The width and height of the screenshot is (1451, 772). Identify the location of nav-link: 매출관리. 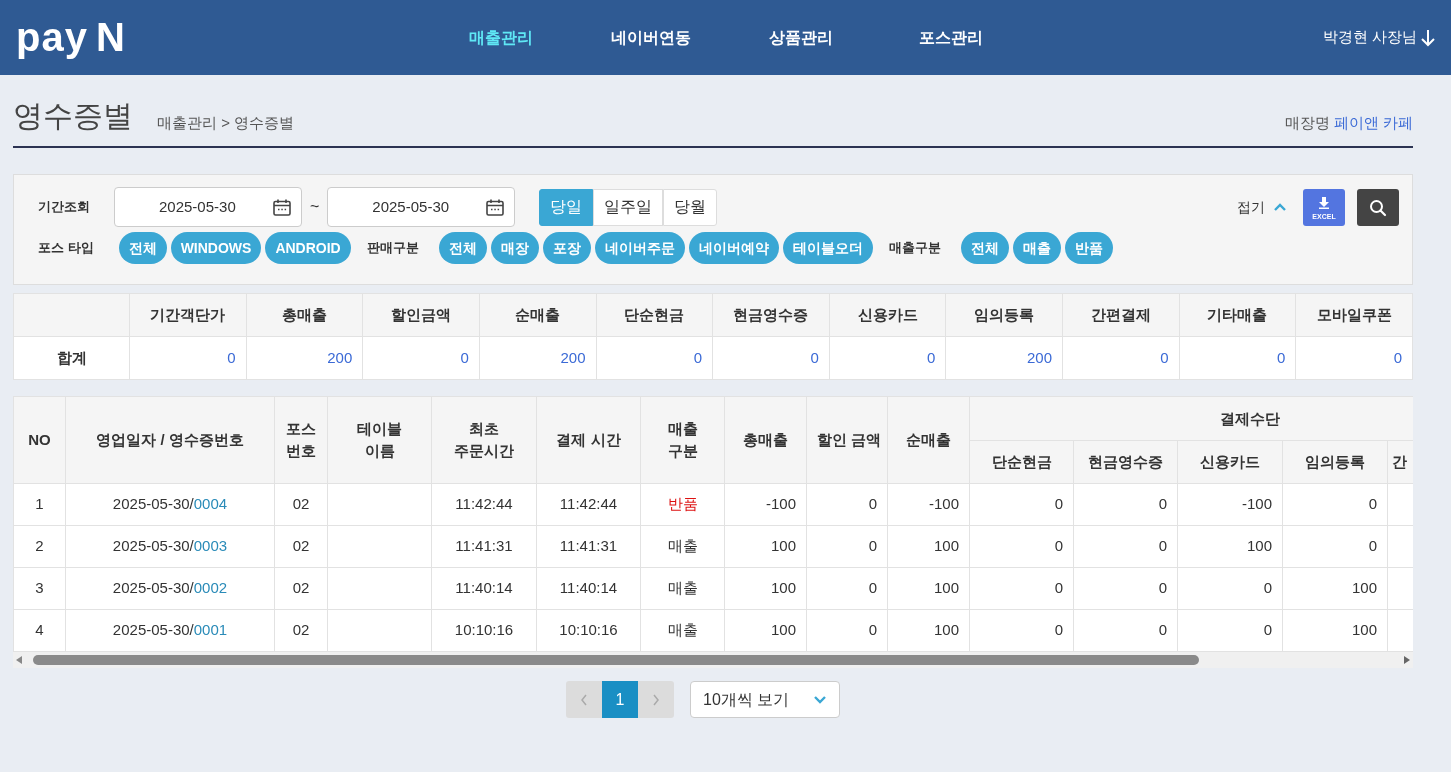
(500, 37).